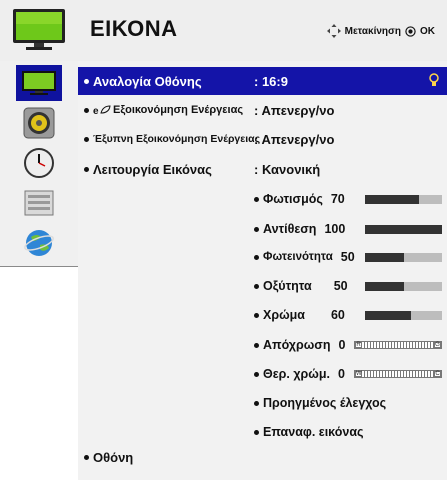 The width and height of the screenshot is (447, 480). Describe the element at coordinates (358, 345) in the screenshot. I see `tint-left-mark: R` at that location.